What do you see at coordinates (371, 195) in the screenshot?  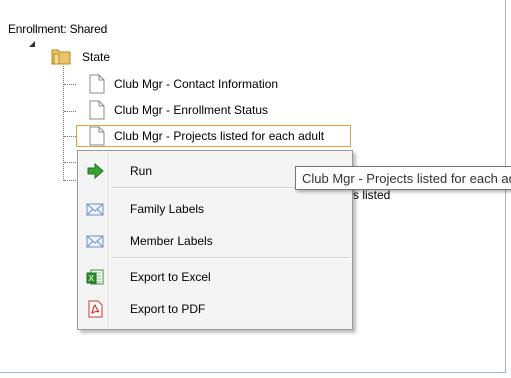 I see `hidden-report-label: s listed` at bounding box center [371, 195].